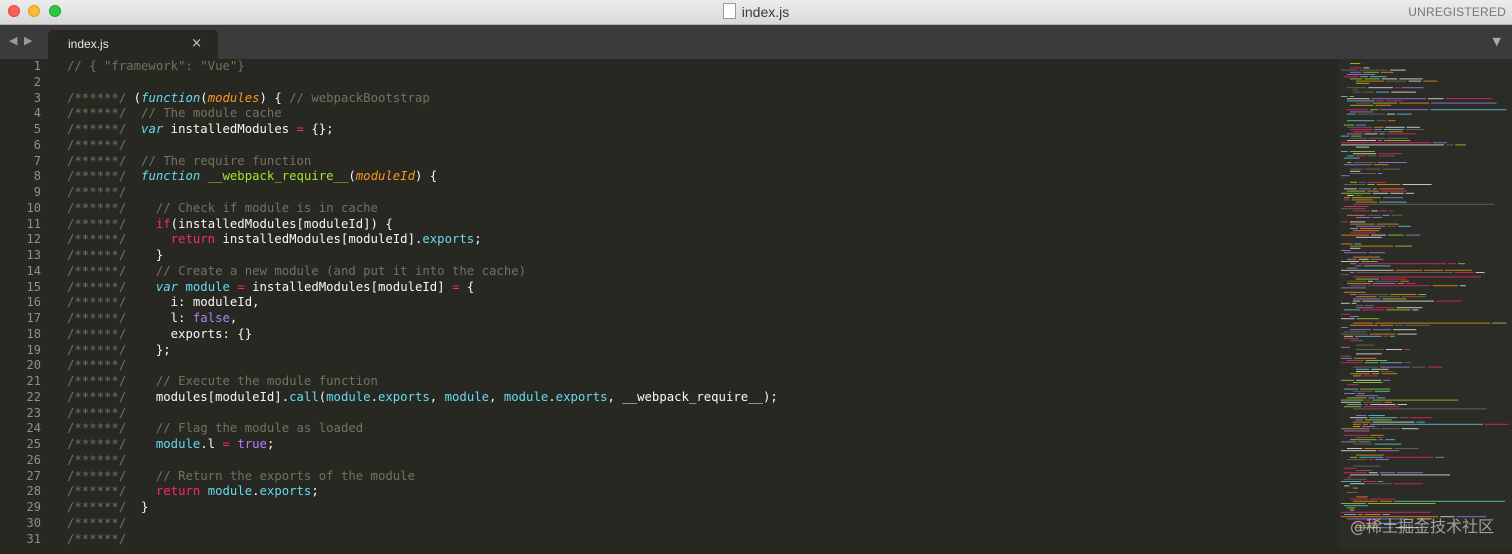 The width and height of the screenshot is (1512, 554). I want to click on back-arrow-icon: ◀, so click(13, 40).